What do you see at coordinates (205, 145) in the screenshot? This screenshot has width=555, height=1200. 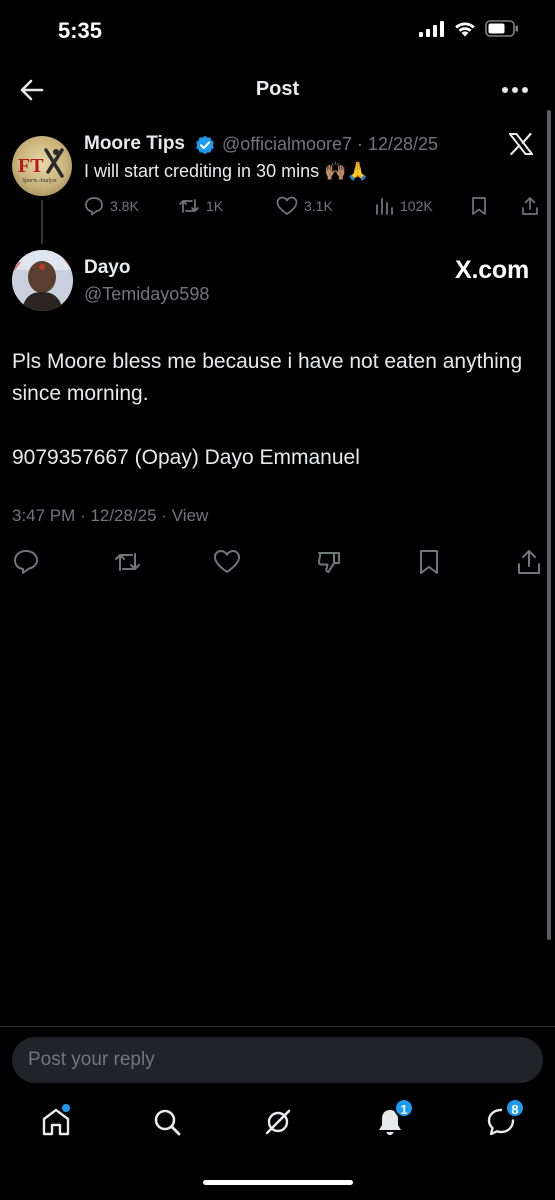 I see `verified-badge-icon` at bounding box center [205, 145].